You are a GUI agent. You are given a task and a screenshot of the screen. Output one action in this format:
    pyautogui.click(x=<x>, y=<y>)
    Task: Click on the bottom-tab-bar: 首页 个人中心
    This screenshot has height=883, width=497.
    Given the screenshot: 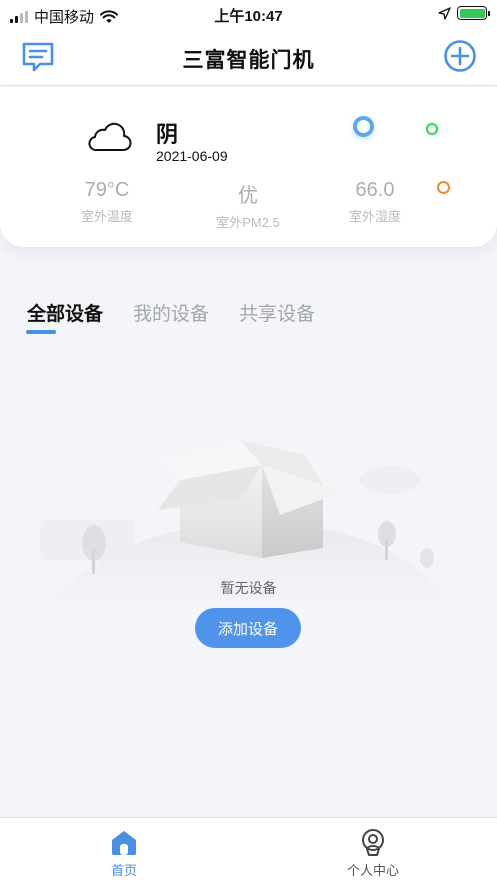 What is the action you would take?
    pyautogui.click(x=248, y=850)
    